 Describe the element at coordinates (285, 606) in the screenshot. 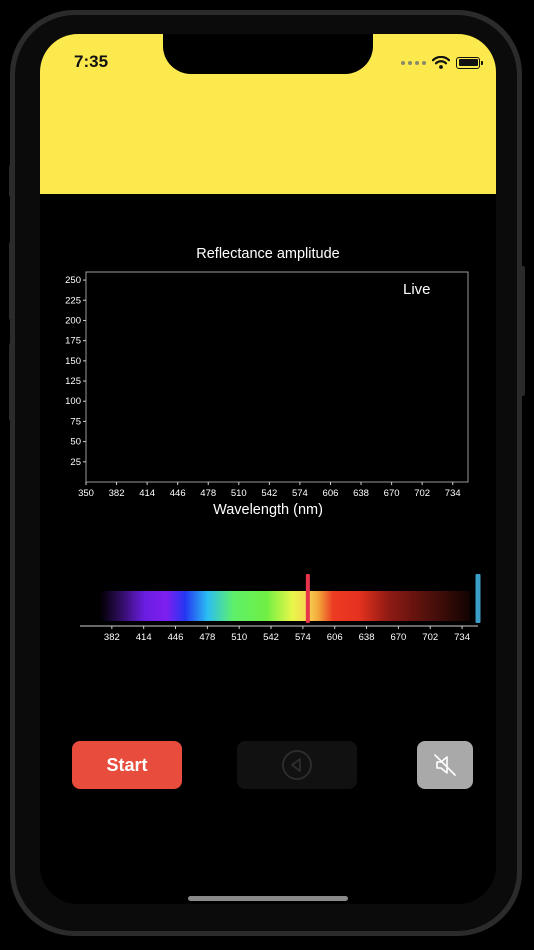

I see `spectrum-gradient` at that location.